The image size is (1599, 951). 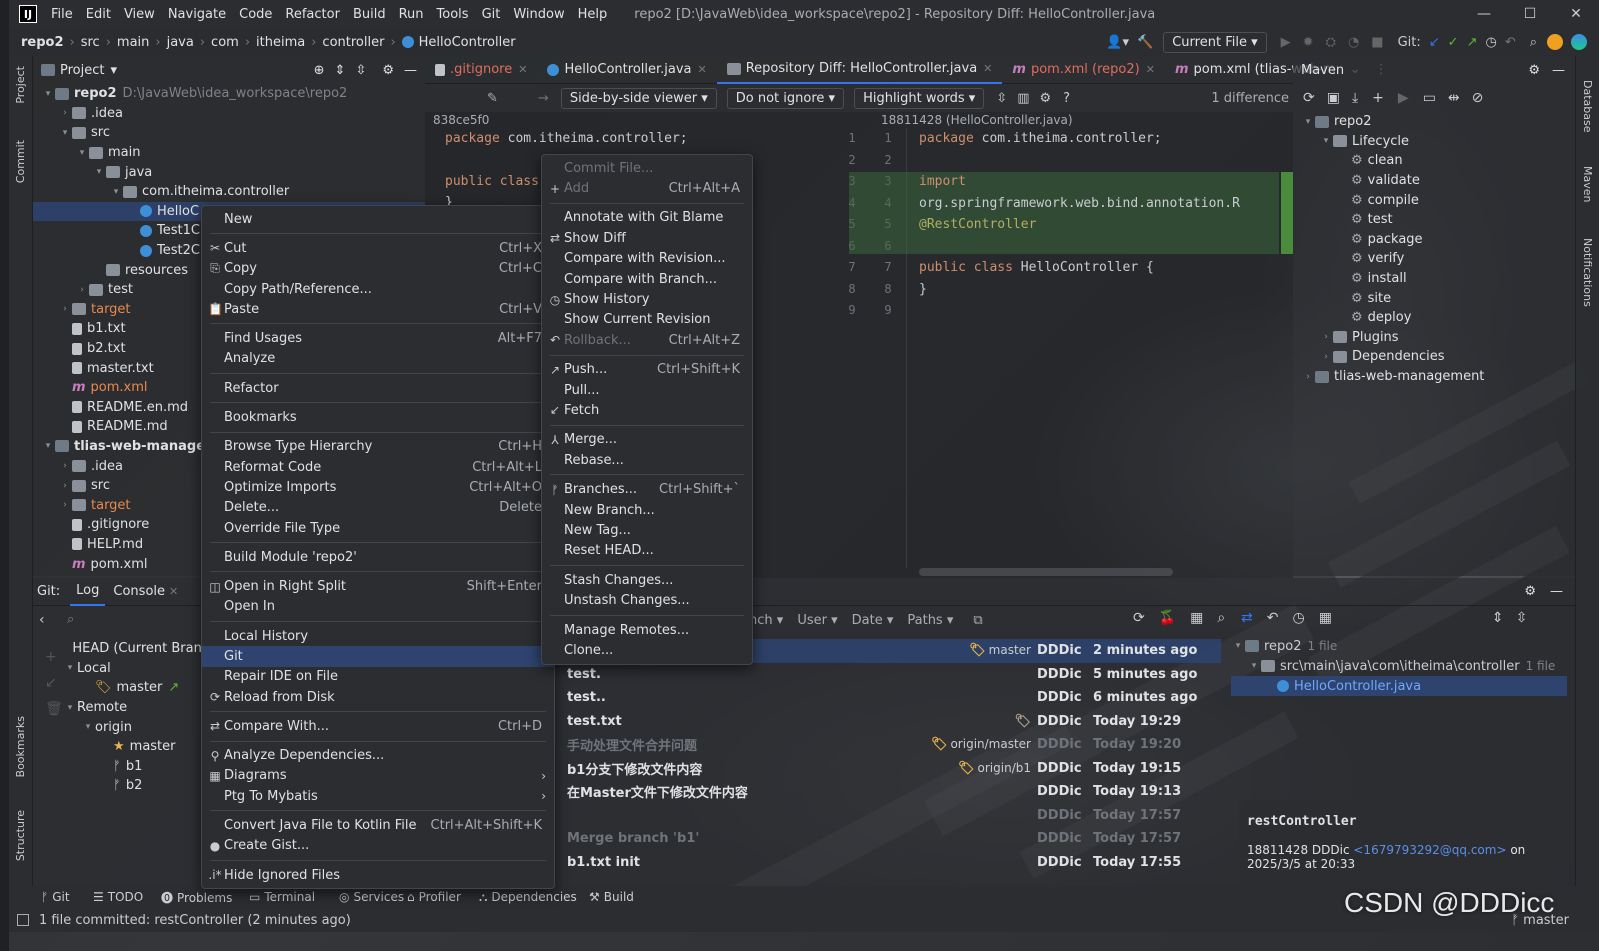 I want to click on tool-window-problems: ⓿ Problems, so click(x=196, y=897).